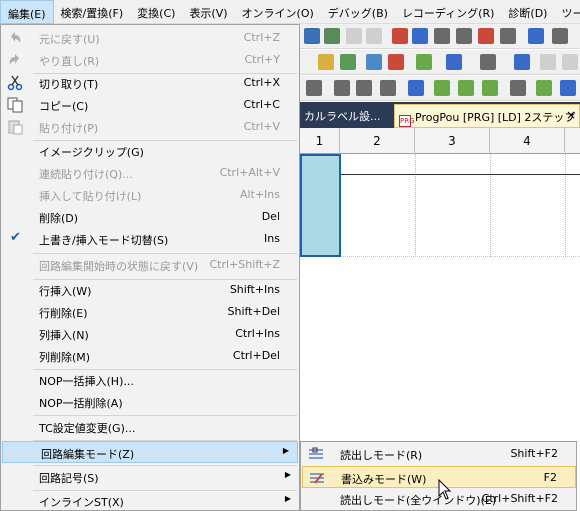 Image resolution: width=580 pixels, height=511 pixels. Describe the element at coordinates (119, 266) in the screenshot. I see `menu-item-label: 回路編集開始時の状態に戻す(V)` at that location.